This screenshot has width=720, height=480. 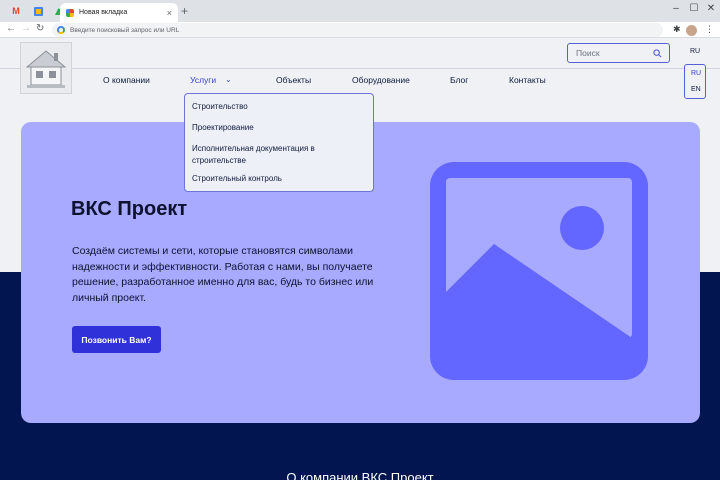 I want to click on reload-icon: ↻, so click(x=40, y=28).